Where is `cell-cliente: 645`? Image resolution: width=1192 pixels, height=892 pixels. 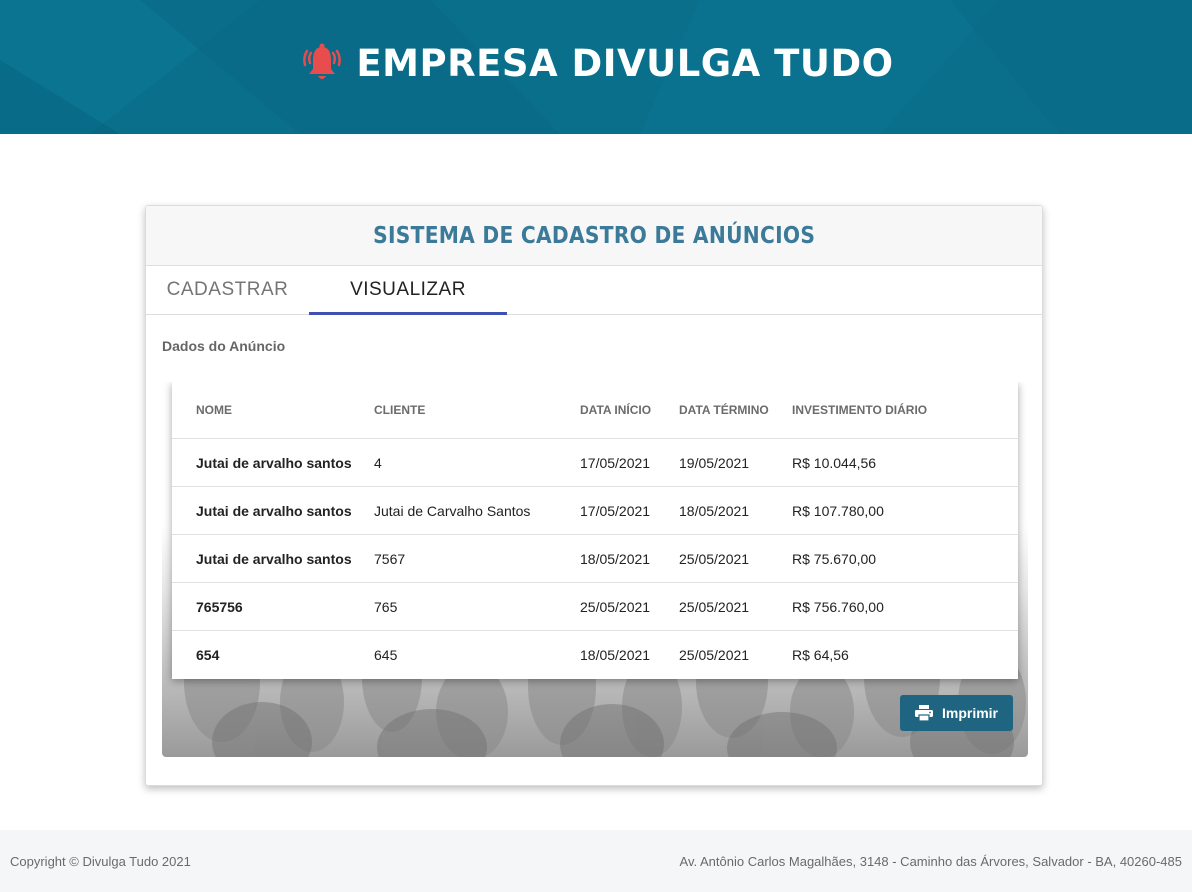 cell-cliente: 645 is located at coordinates (386, 655).